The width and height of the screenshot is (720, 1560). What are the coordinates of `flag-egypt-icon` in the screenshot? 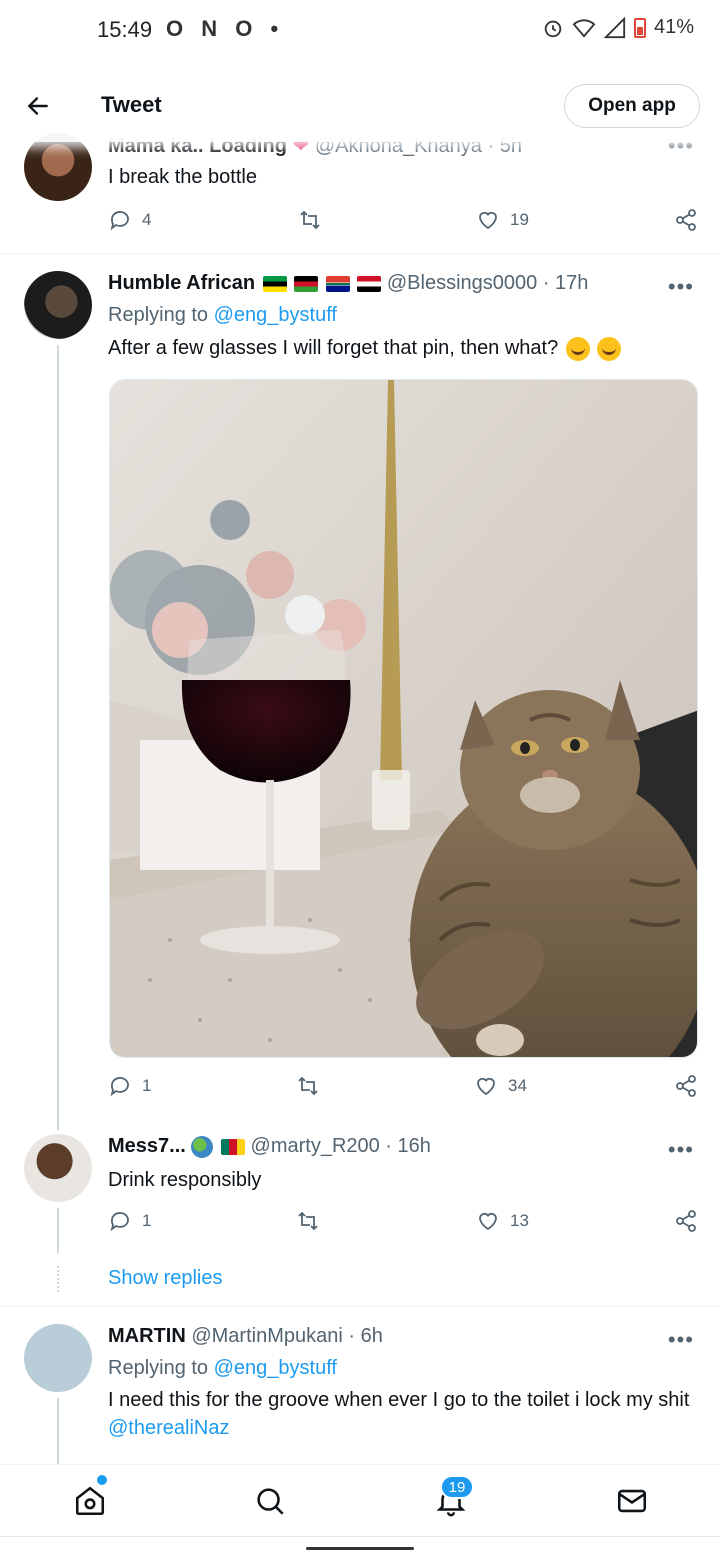 It's located at (369, 283).